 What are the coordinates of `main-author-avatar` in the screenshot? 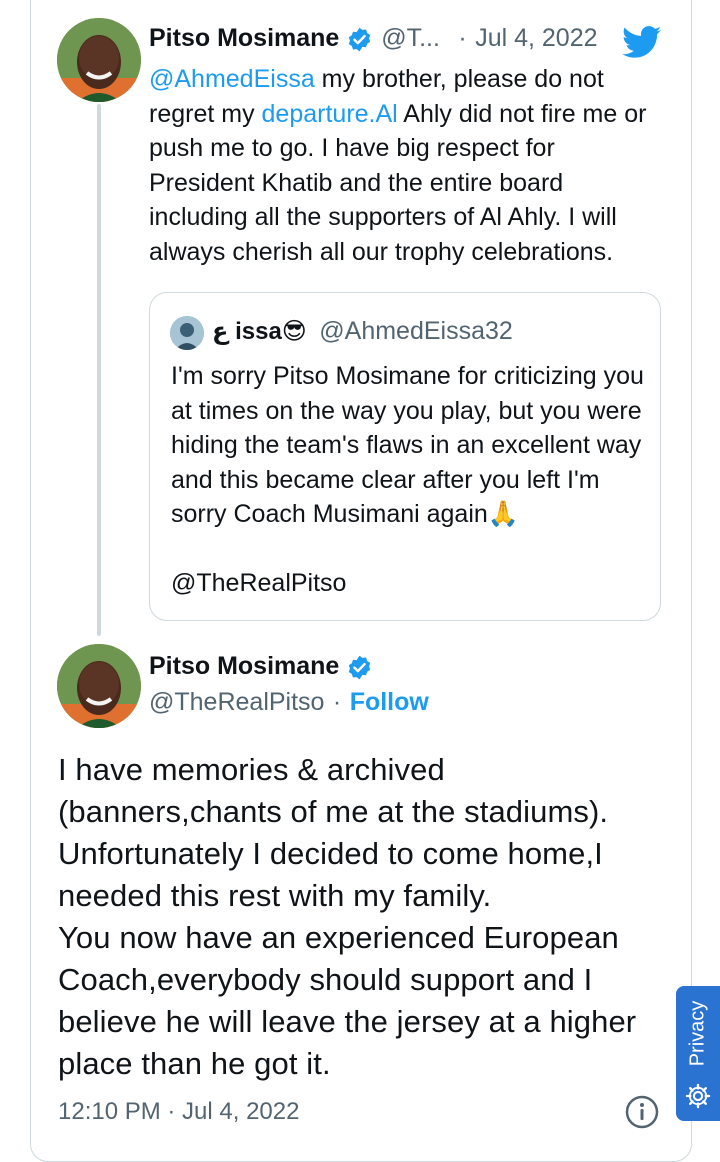 It's located at (99, 686).